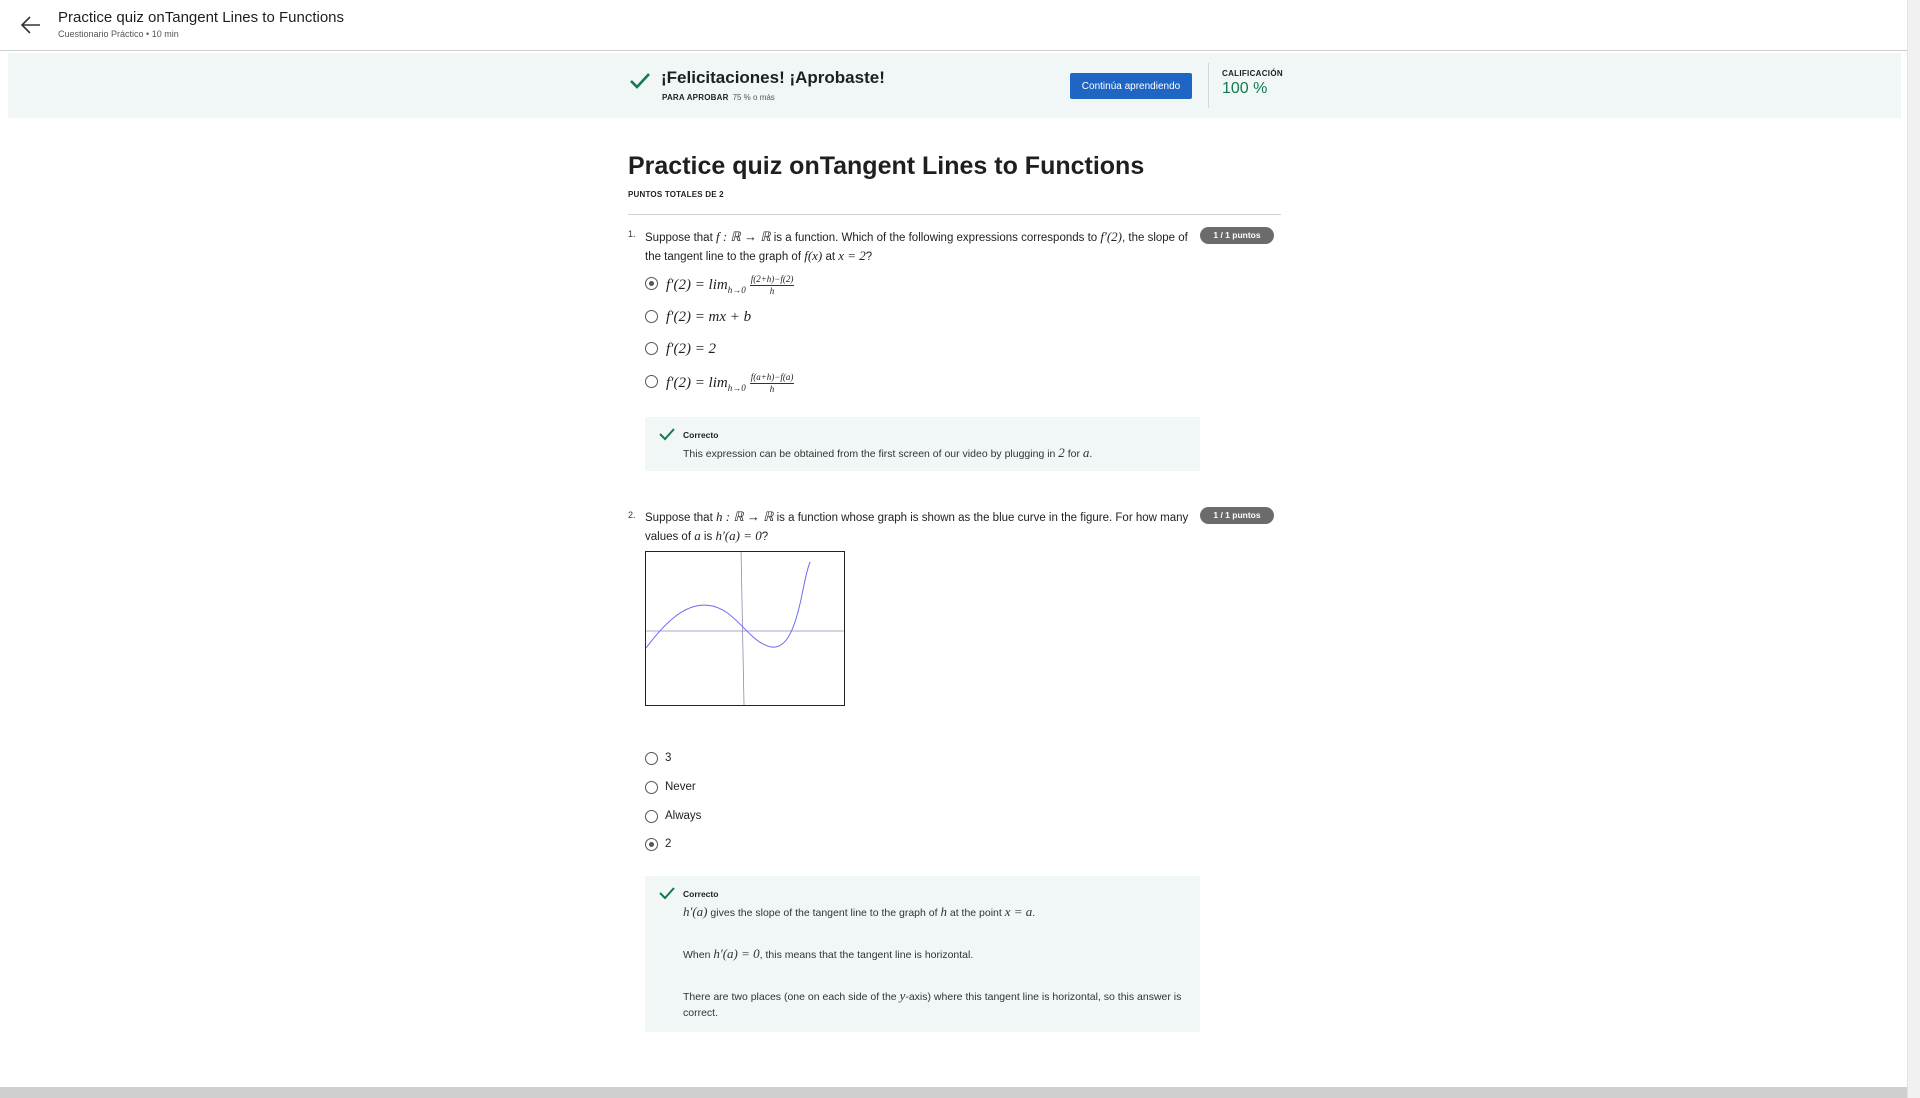 The image size is (1920, 1098). I want to click on vertical-scrollbar, so click(1913, 549).